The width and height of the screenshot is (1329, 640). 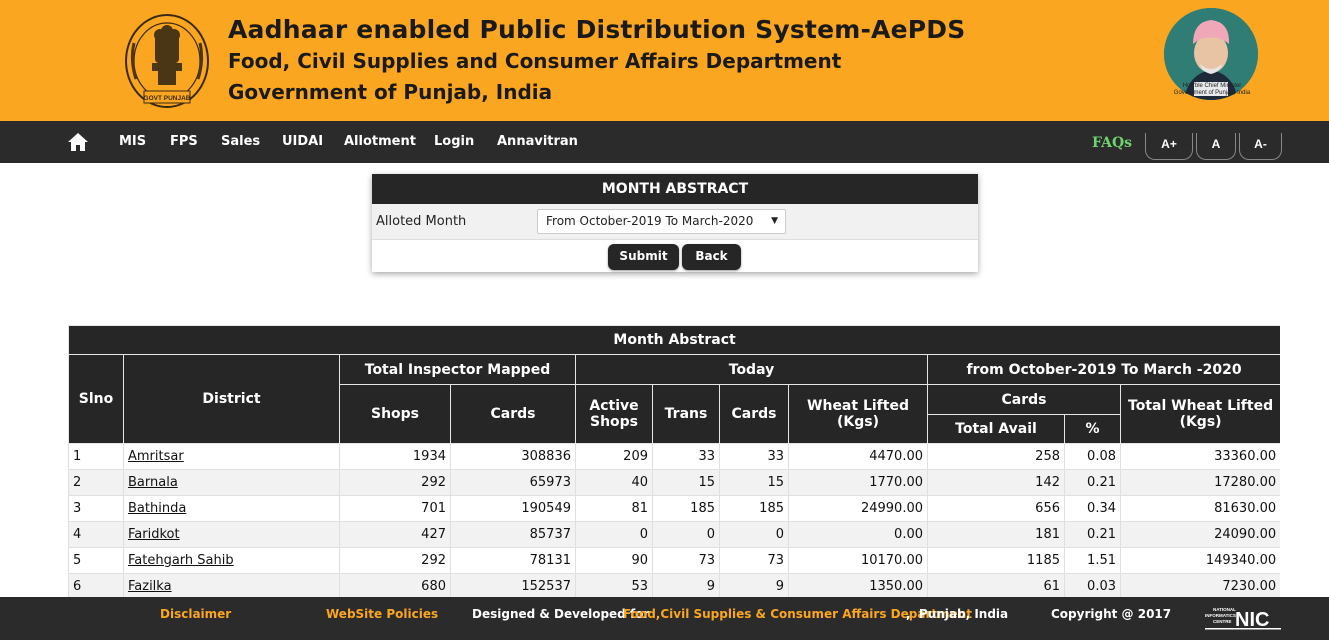 What do you see at coordinates (774, 221) in the screenshot?
I see `dropdown-arrow-icon: ▼` at bounding box center [774, 221].